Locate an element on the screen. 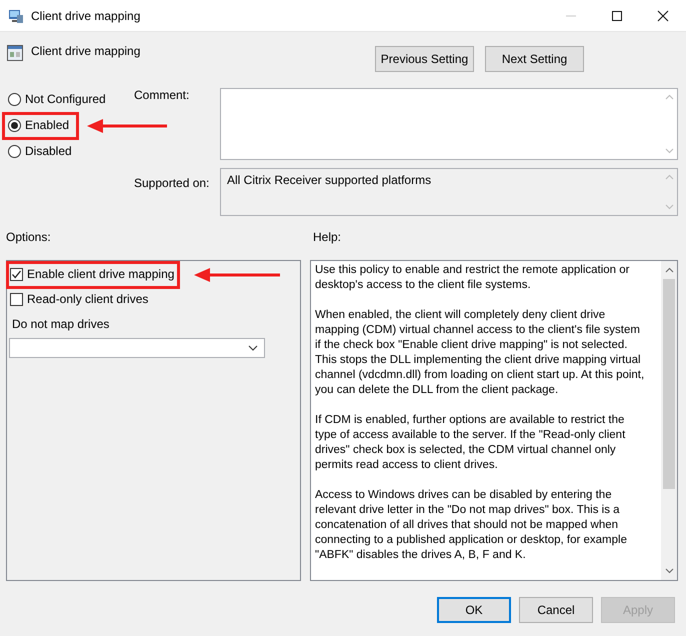 The image size is (686, 636). radio-option: Disabled is located at coordinates (40, 151).